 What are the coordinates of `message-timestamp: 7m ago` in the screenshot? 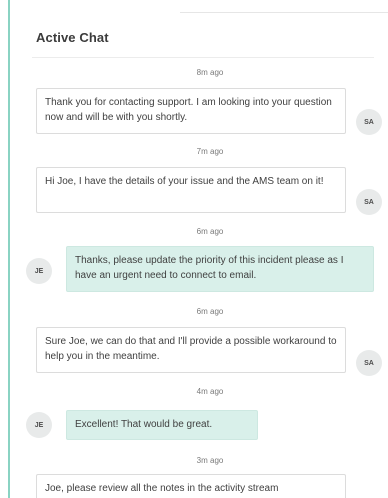 It's located at (210, 151).